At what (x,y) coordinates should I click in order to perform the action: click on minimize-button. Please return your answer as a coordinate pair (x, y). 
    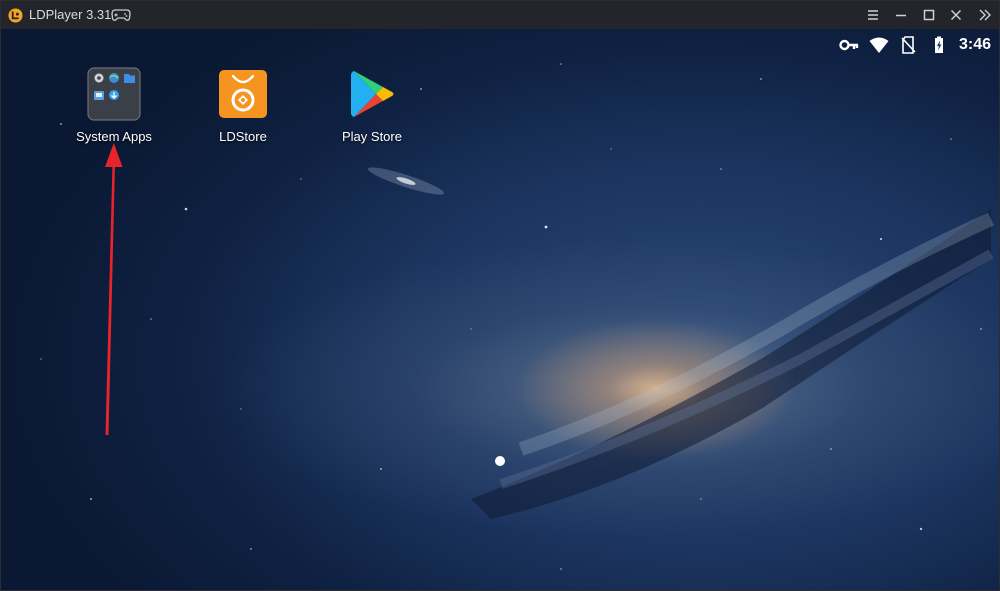
    Looking at the image, I should click on (901, 15).